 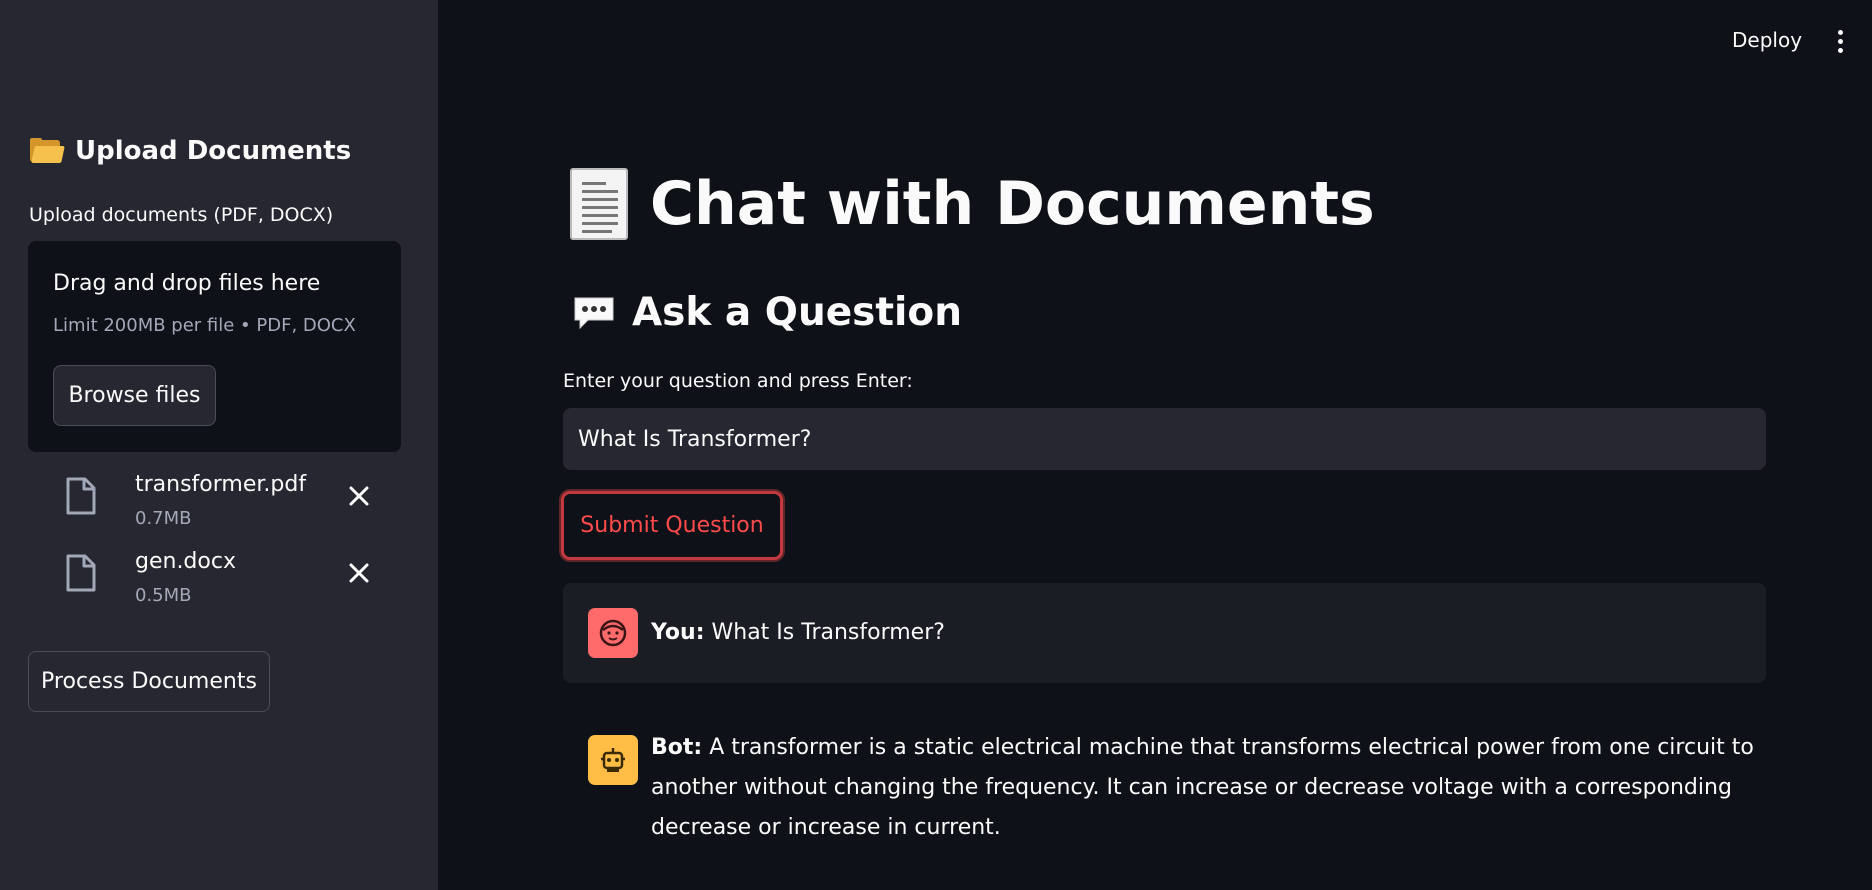 What do you see at coordinates (824, 632) in the screenshot?
I see `message-body: What Is Transformer?` at bounding box center [824, 632].